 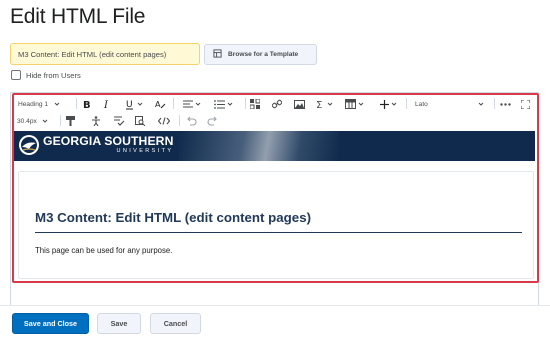 I want to click on hide-from-users-row: Hide from Users, so click(x=46, y=75).